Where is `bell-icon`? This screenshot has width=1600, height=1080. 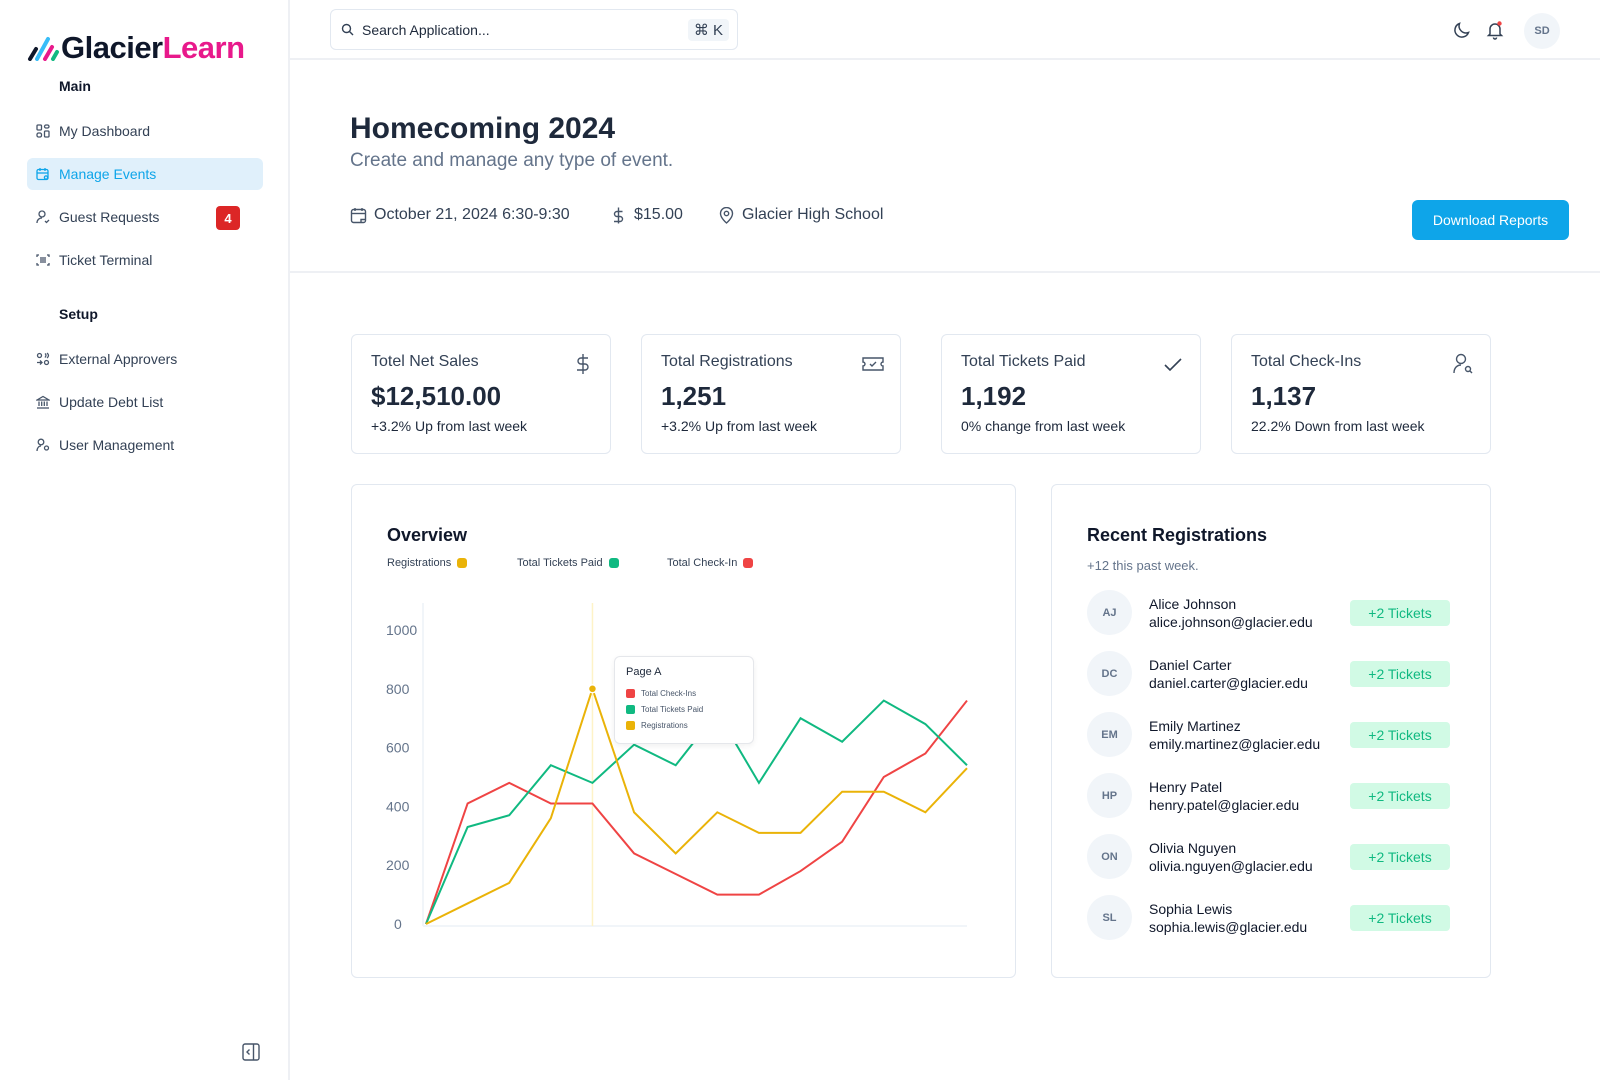
bell-icon is located at coordinates (1495, 30).